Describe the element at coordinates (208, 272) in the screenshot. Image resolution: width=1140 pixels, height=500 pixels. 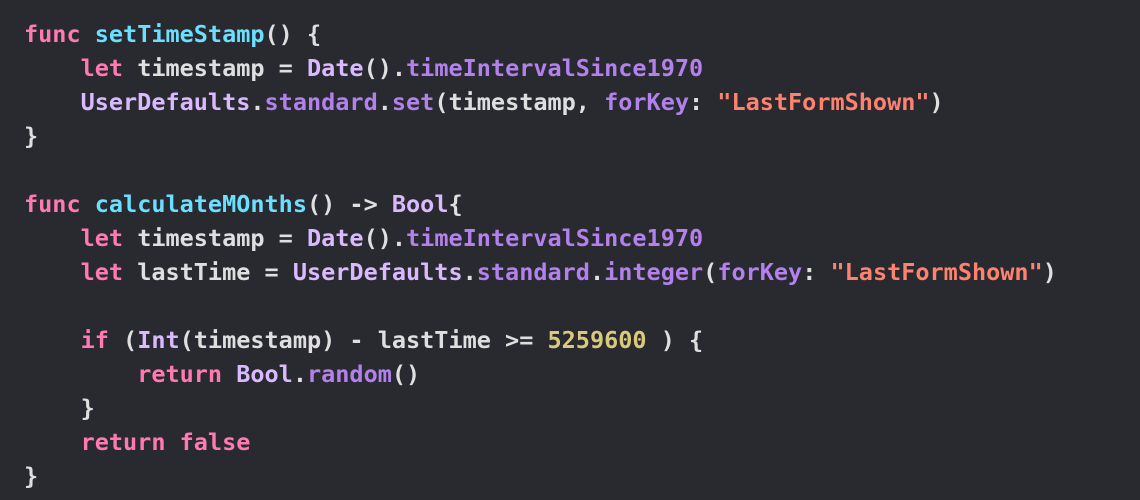
I see `code-text-token: lastTime =` at that location.